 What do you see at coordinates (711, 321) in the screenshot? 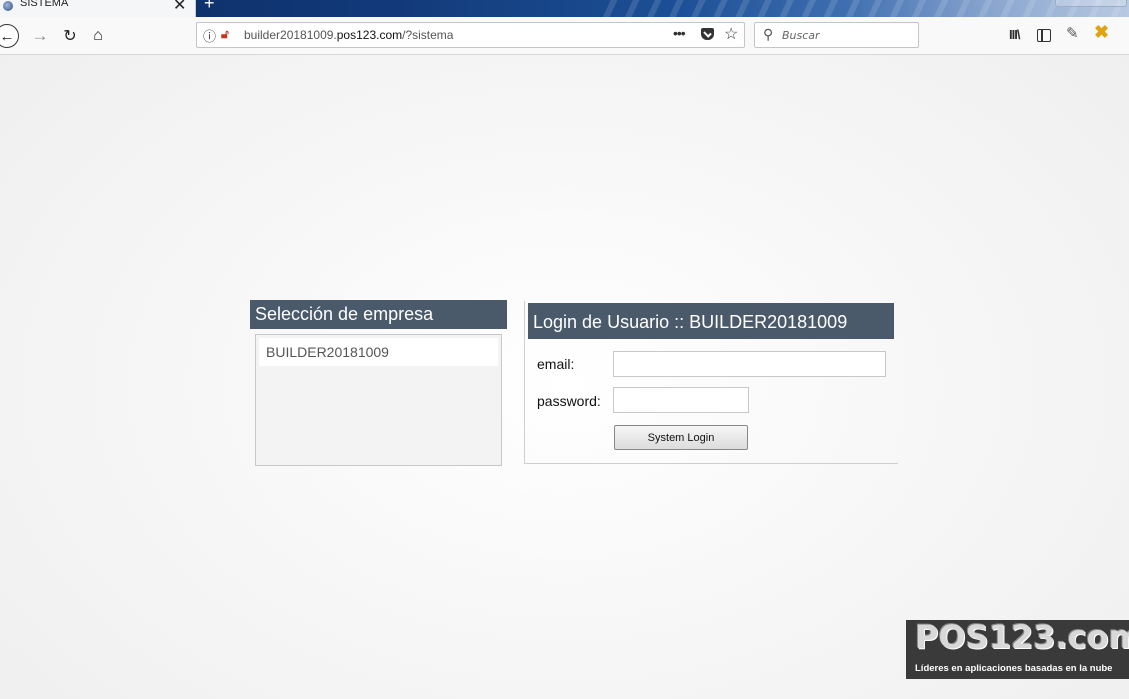
I see `login-title: Login de Usuario :: BUILDER20181009` at bounding box center [711, 321].